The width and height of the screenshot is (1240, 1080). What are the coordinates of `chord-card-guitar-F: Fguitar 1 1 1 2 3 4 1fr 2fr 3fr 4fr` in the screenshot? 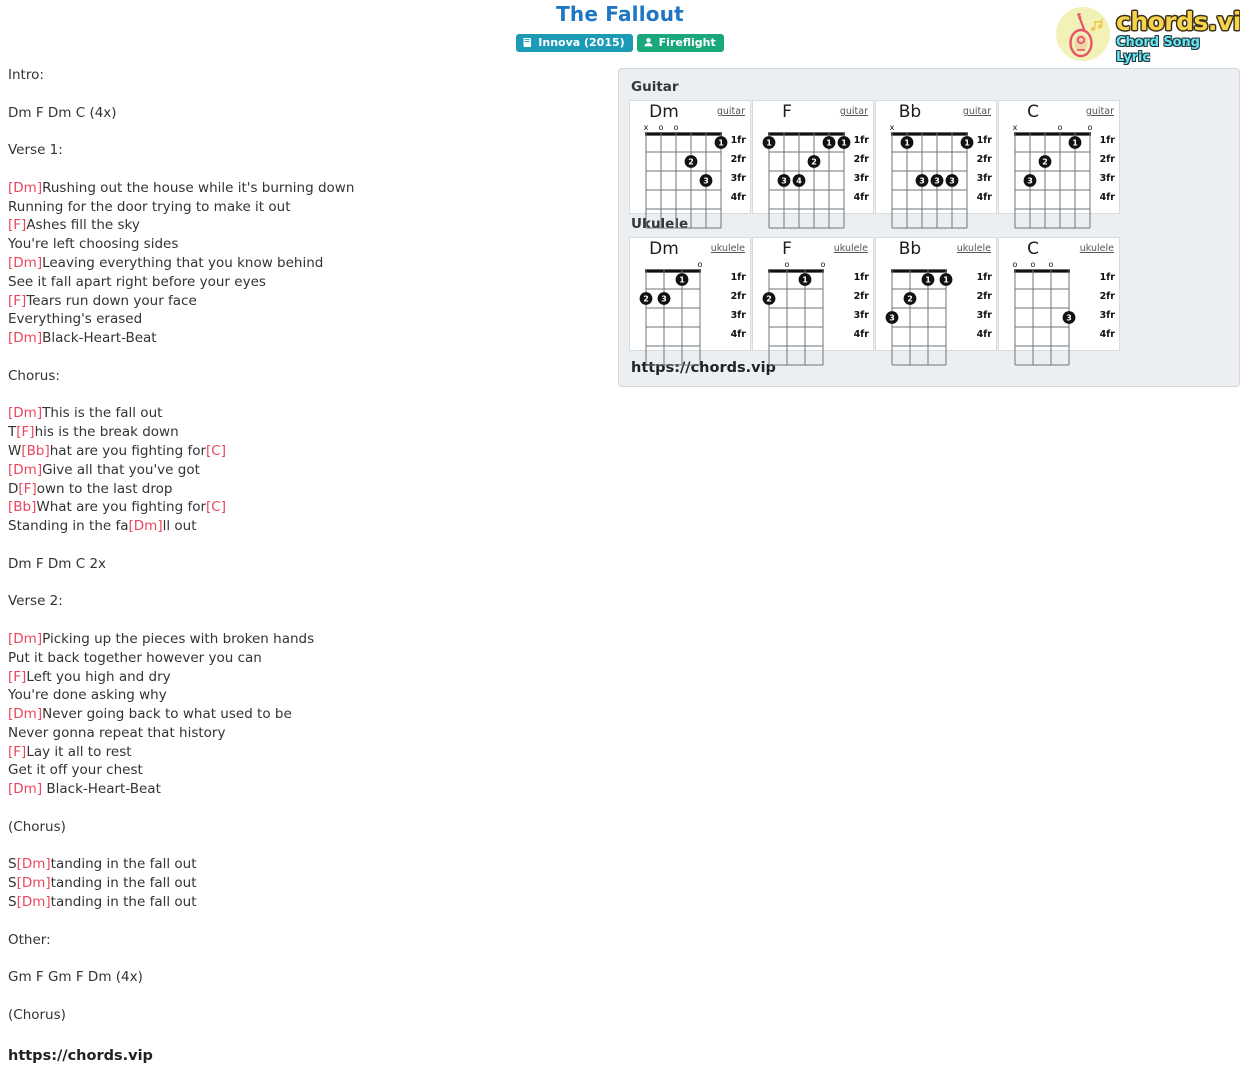 It's located at (813, 164).